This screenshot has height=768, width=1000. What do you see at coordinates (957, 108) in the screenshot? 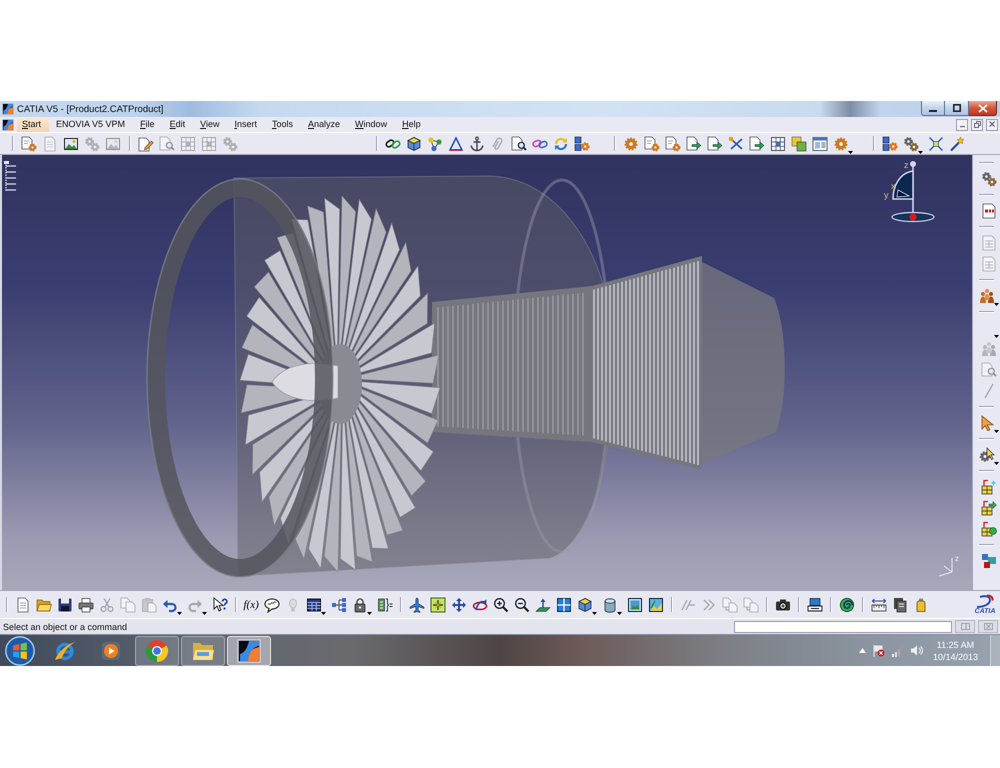
I see `maximize-button` at bounding box center [957, 108].